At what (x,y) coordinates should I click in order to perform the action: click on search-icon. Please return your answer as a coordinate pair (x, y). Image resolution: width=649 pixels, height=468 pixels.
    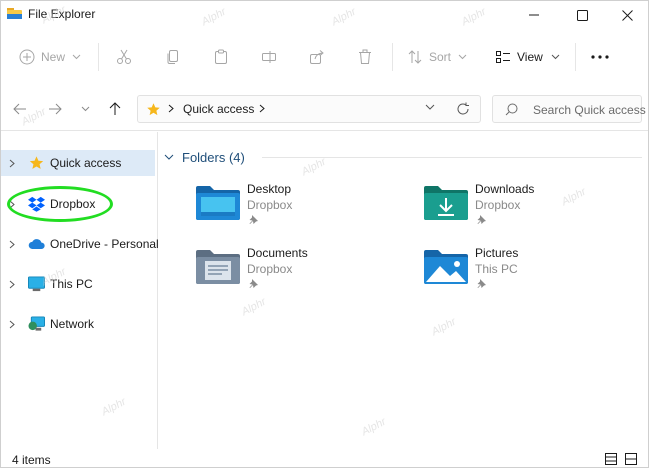
    Looking at the image, I should click on (511, 109).